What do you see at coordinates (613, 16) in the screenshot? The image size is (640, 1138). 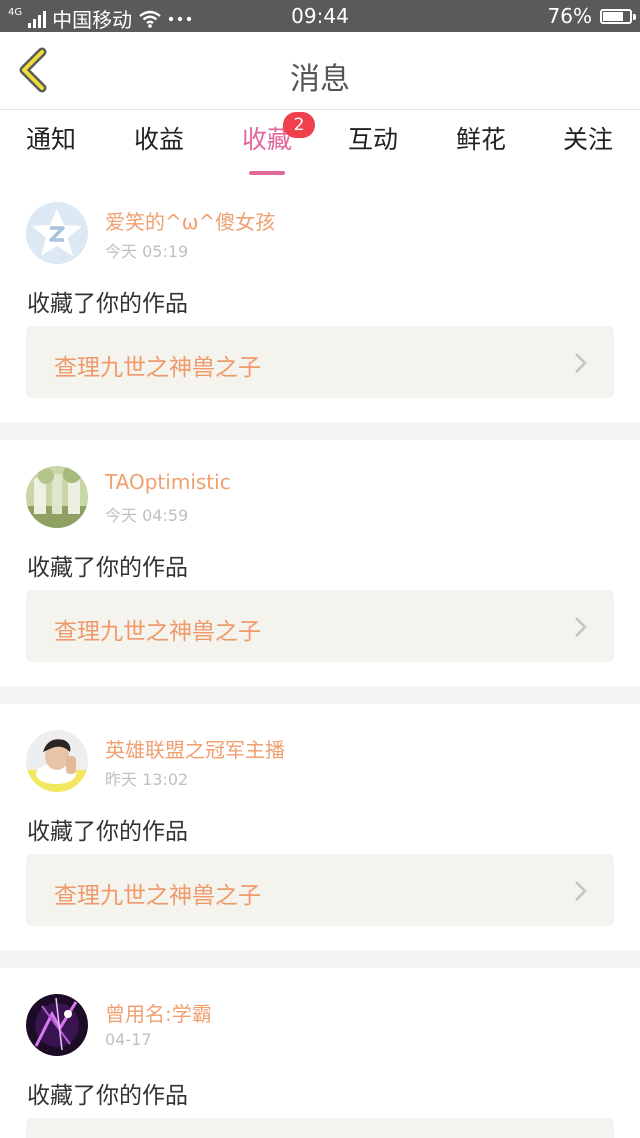 I see `battery-level` at bounding box center [613, 16].